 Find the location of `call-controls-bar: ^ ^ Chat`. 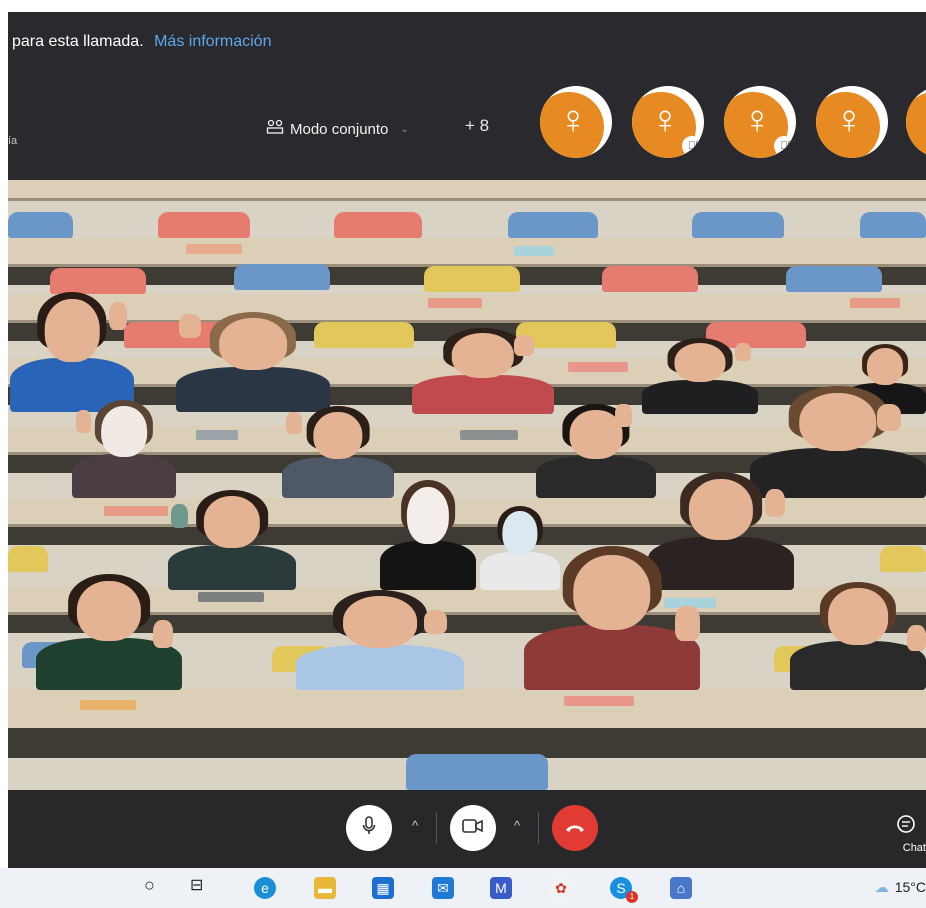

call-controls-bar: ^ ^ Chat is located at coordinates (467, 829).